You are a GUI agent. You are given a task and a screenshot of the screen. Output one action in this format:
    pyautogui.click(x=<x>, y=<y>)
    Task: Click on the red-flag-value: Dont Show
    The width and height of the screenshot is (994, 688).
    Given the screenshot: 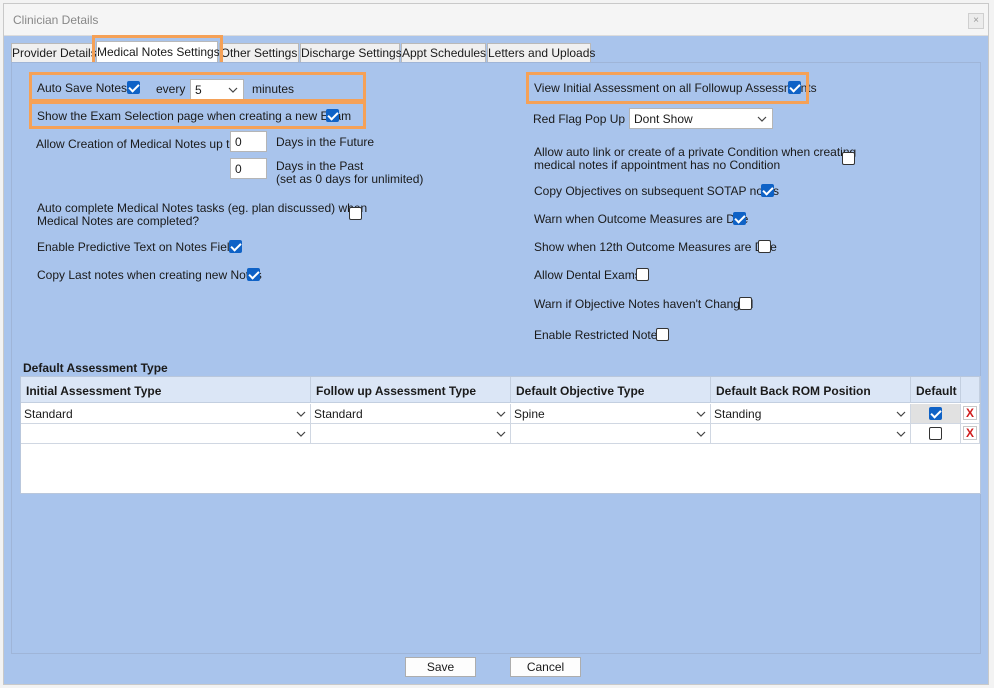 What is the action you would take?
    pyautogui.click(x=663, y=119)
    